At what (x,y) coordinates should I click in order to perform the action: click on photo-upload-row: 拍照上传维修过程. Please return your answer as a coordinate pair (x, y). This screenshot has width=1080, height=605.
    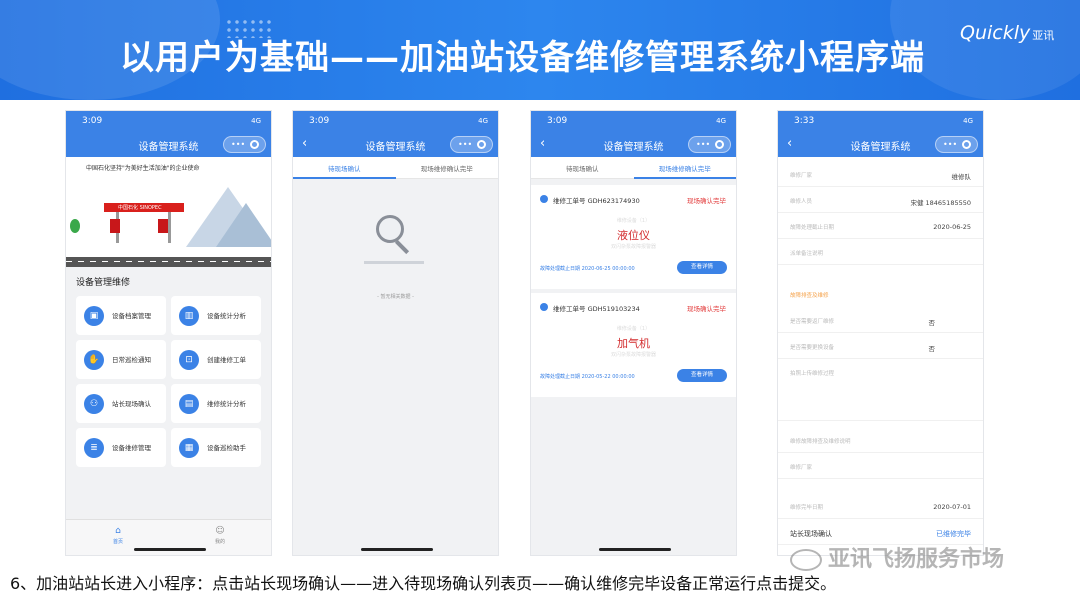
    Looking at the image, I should click on (880, 391).